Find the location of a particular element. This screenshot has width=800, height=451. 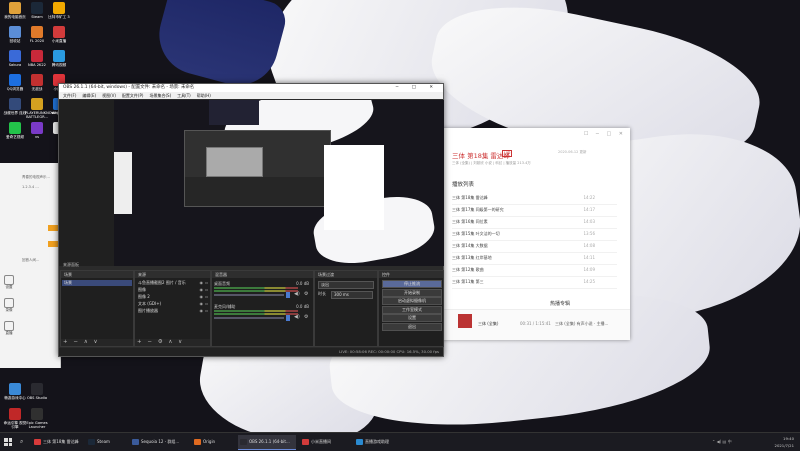

controls-panel: 控件 停止推流 开始录制 启动虚拟摄像机 工作室模式 设置 退出 is located at coordinates (411, 308).